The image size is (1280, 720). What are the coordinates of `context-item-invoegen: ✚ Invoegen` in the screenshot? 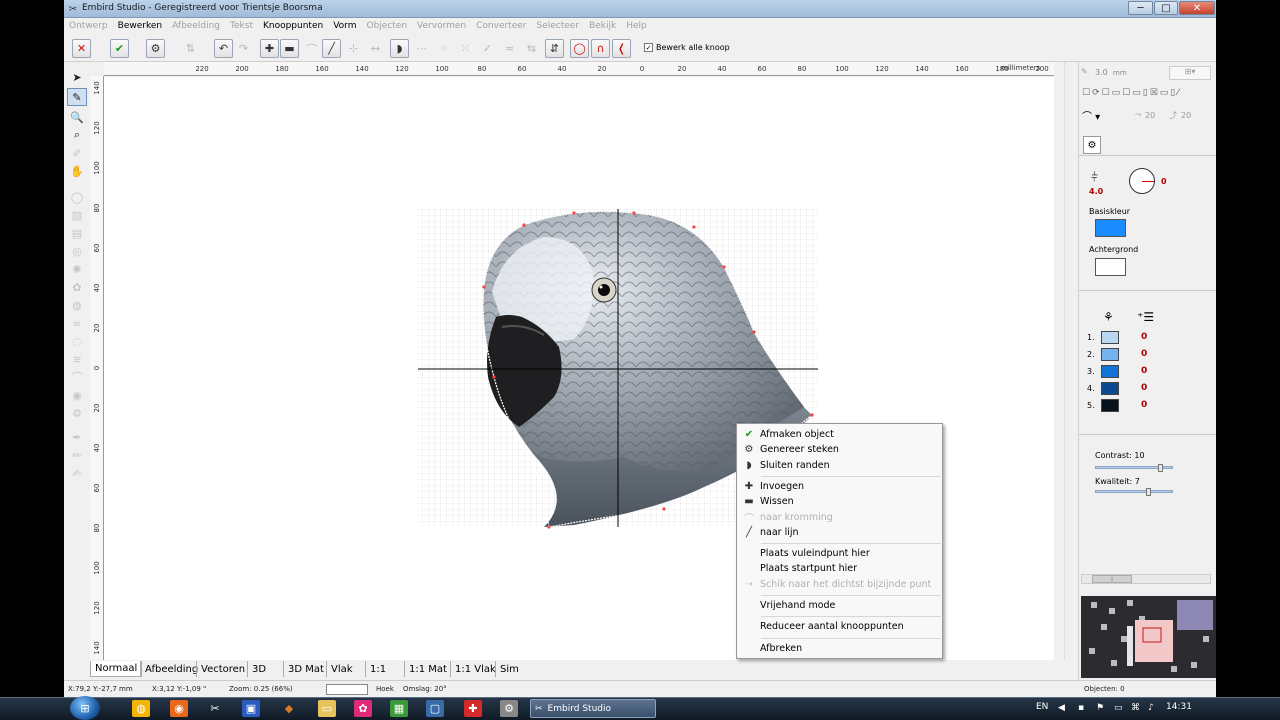 It's located at (839, 486).